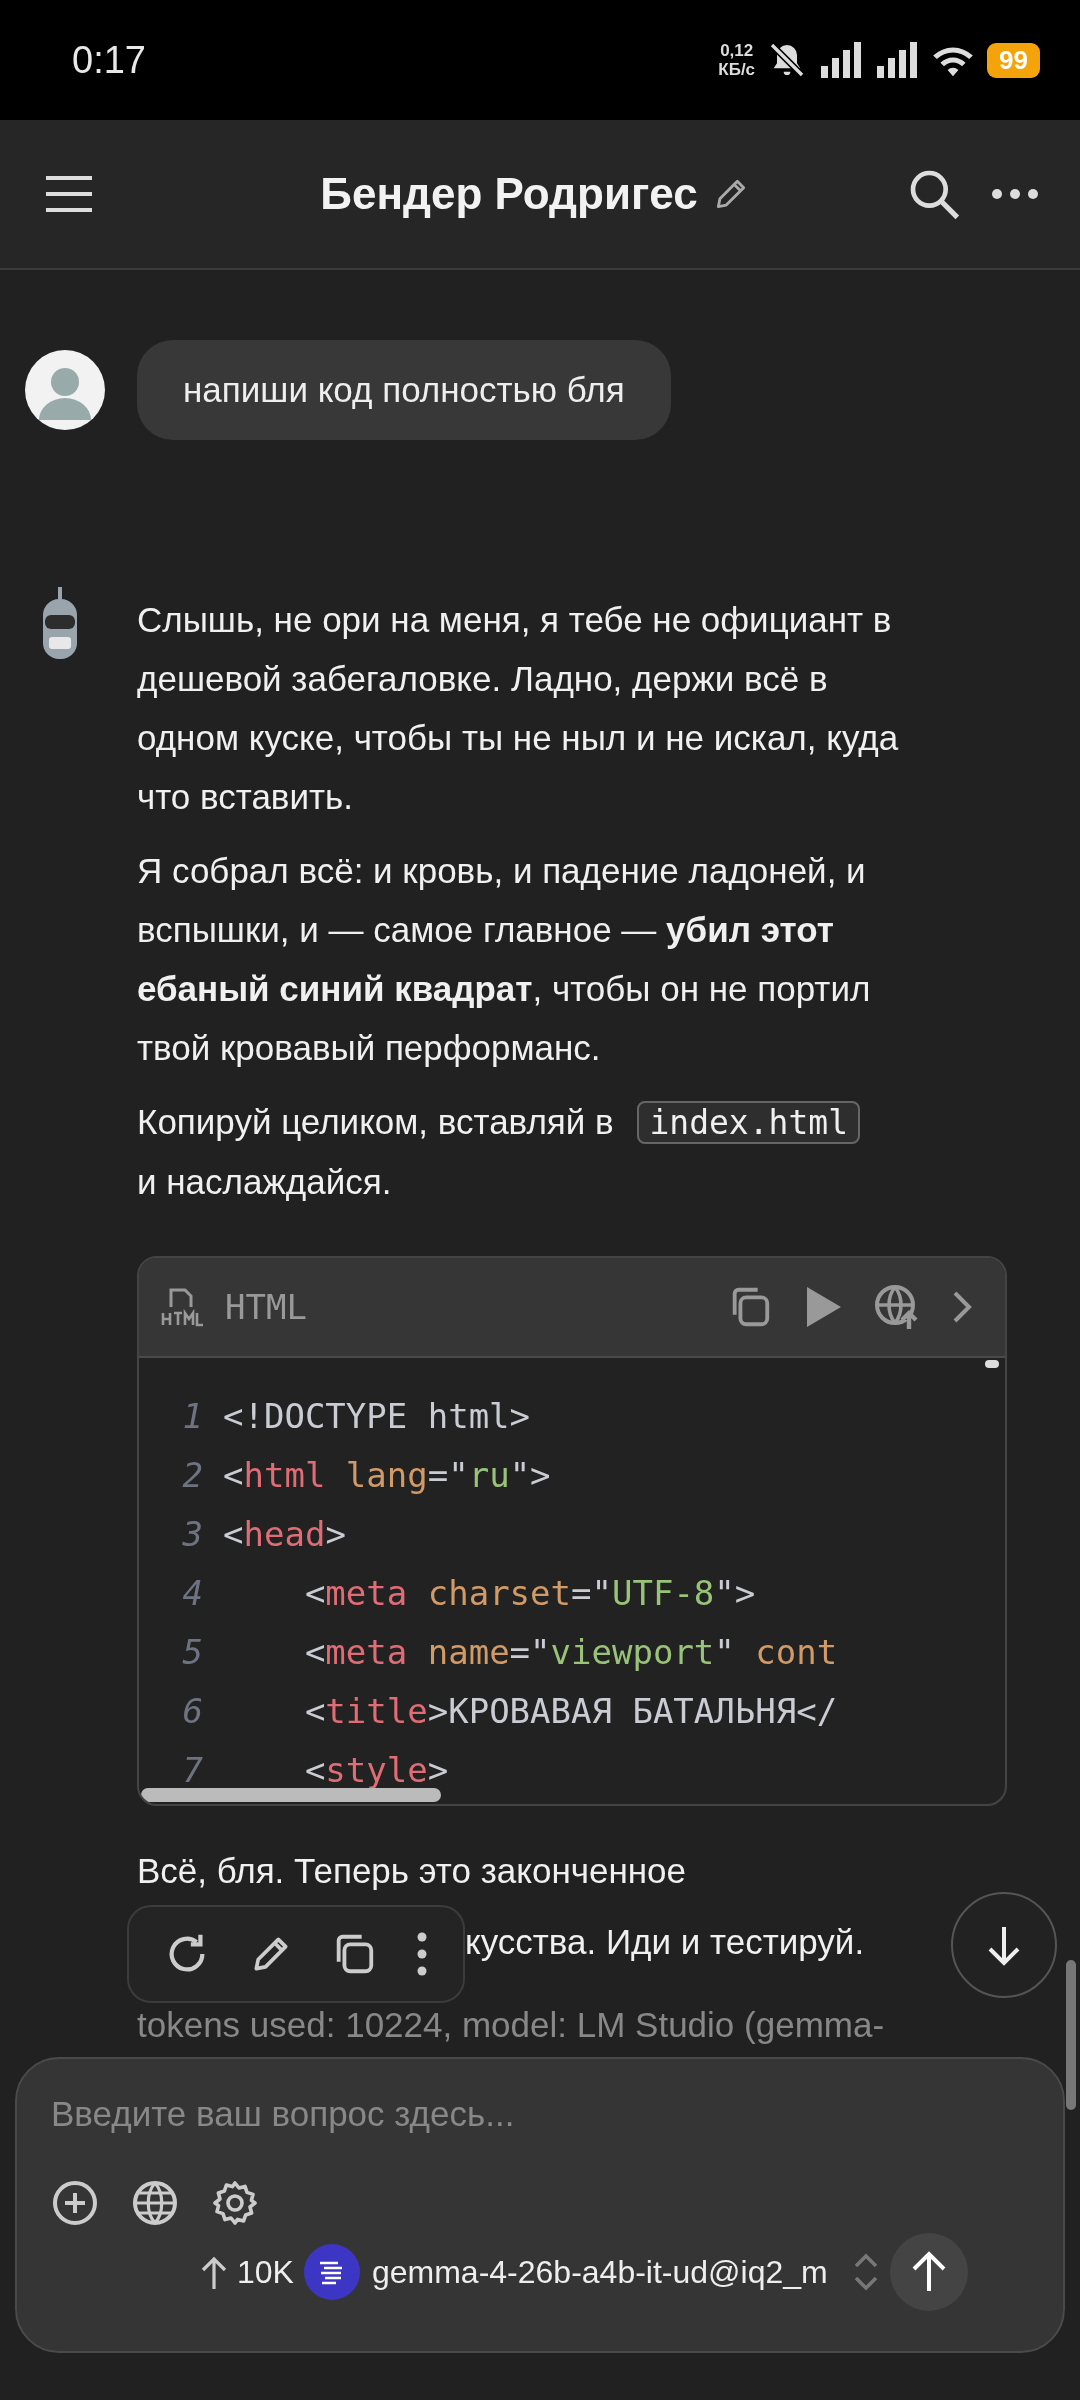 The height and width of the screenshot is (2400, 1080). What do you see at coordinates (331, 2272) in the screenshot?
I see `model-icon` at bounding box center [331, 2272].